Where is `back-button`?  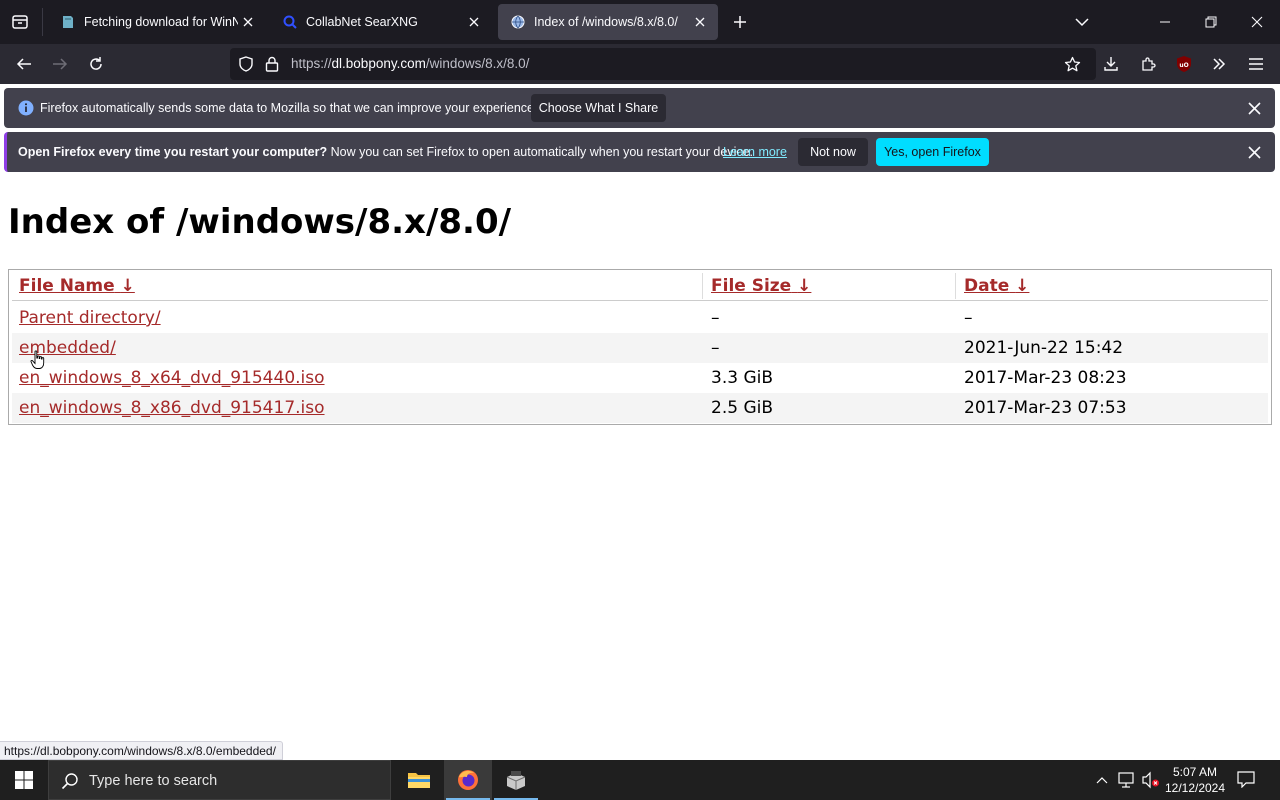 back-button is located at coordinates (24, 64).